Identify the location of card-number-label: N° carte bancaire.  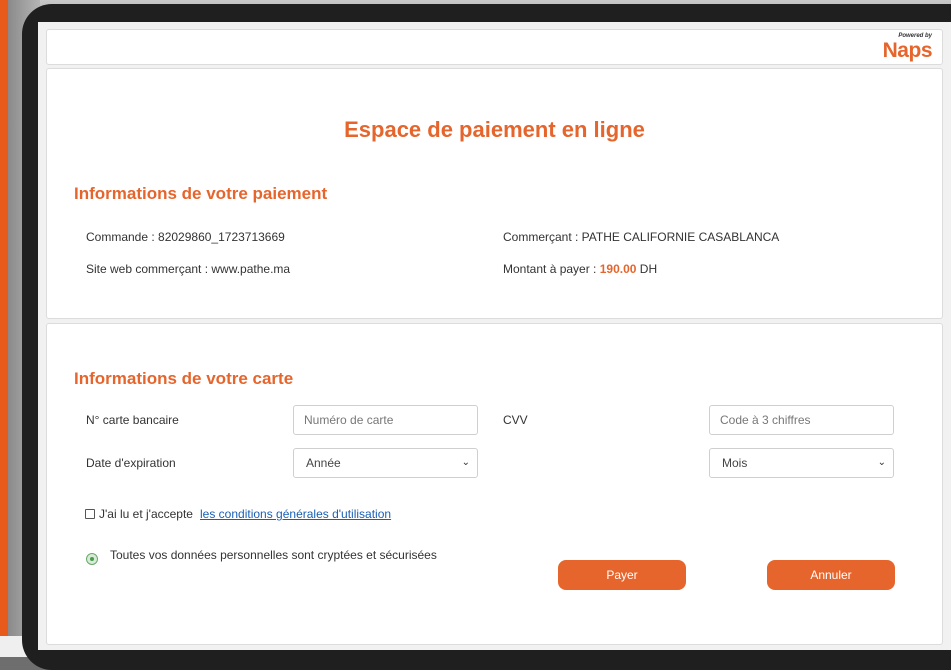
(132, 420).